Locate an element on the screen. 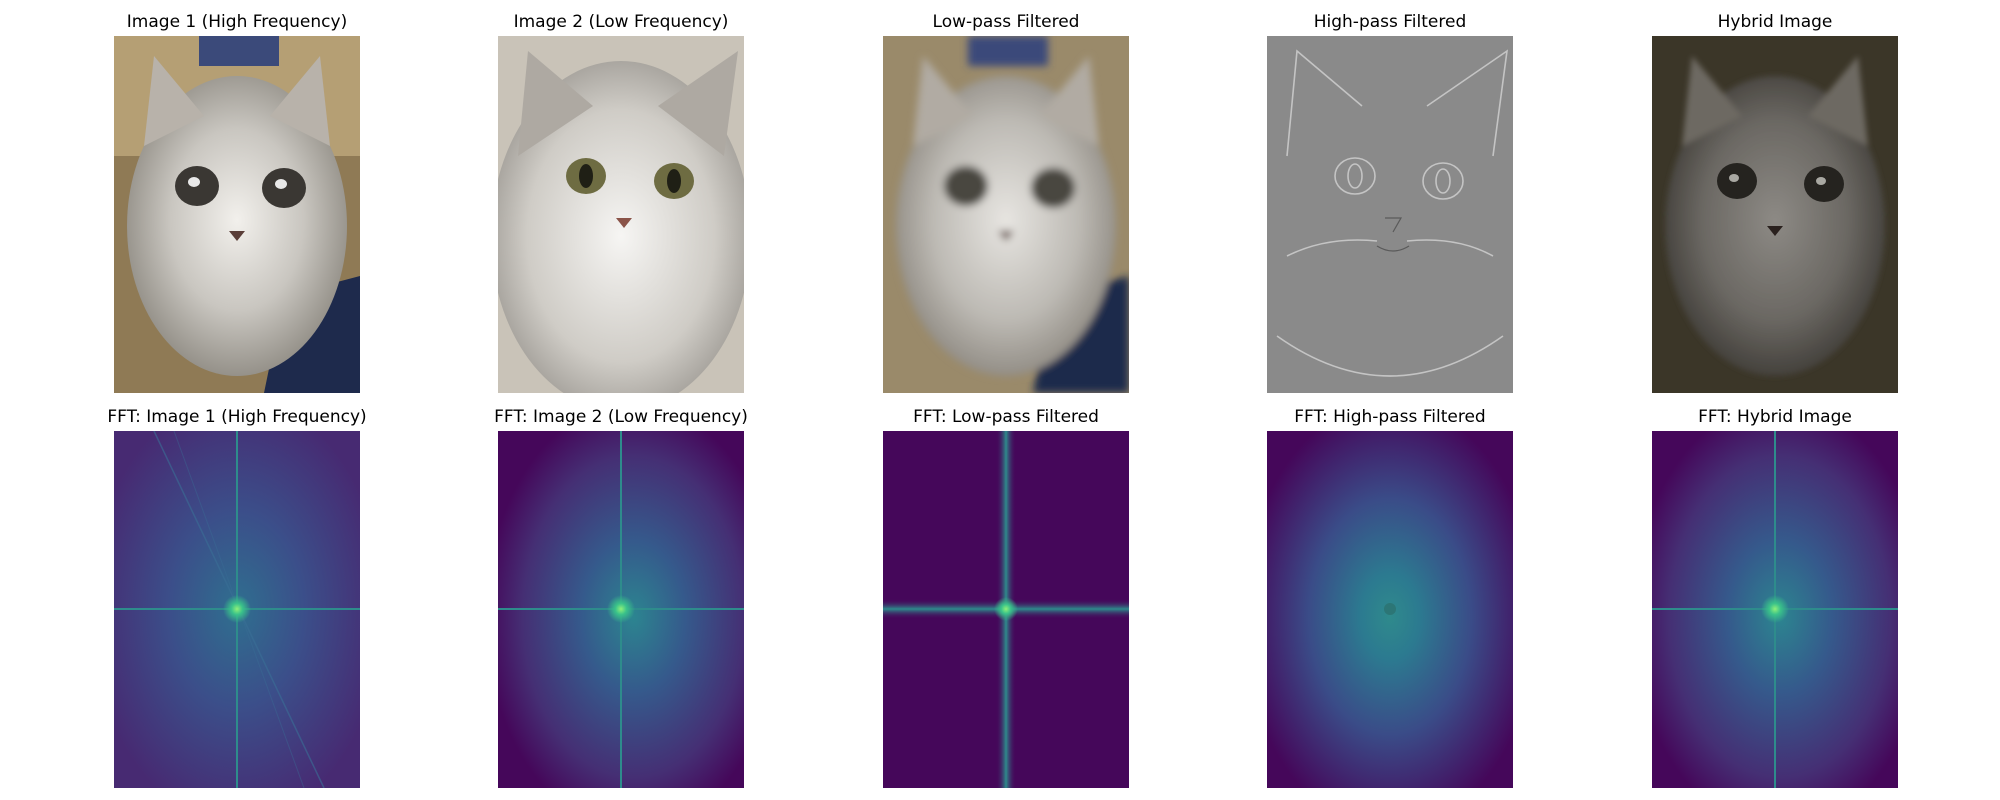 The height and width of the screenshot is (800, 2000). cat-photo-low-pass is located at coordinates (1006, 214).